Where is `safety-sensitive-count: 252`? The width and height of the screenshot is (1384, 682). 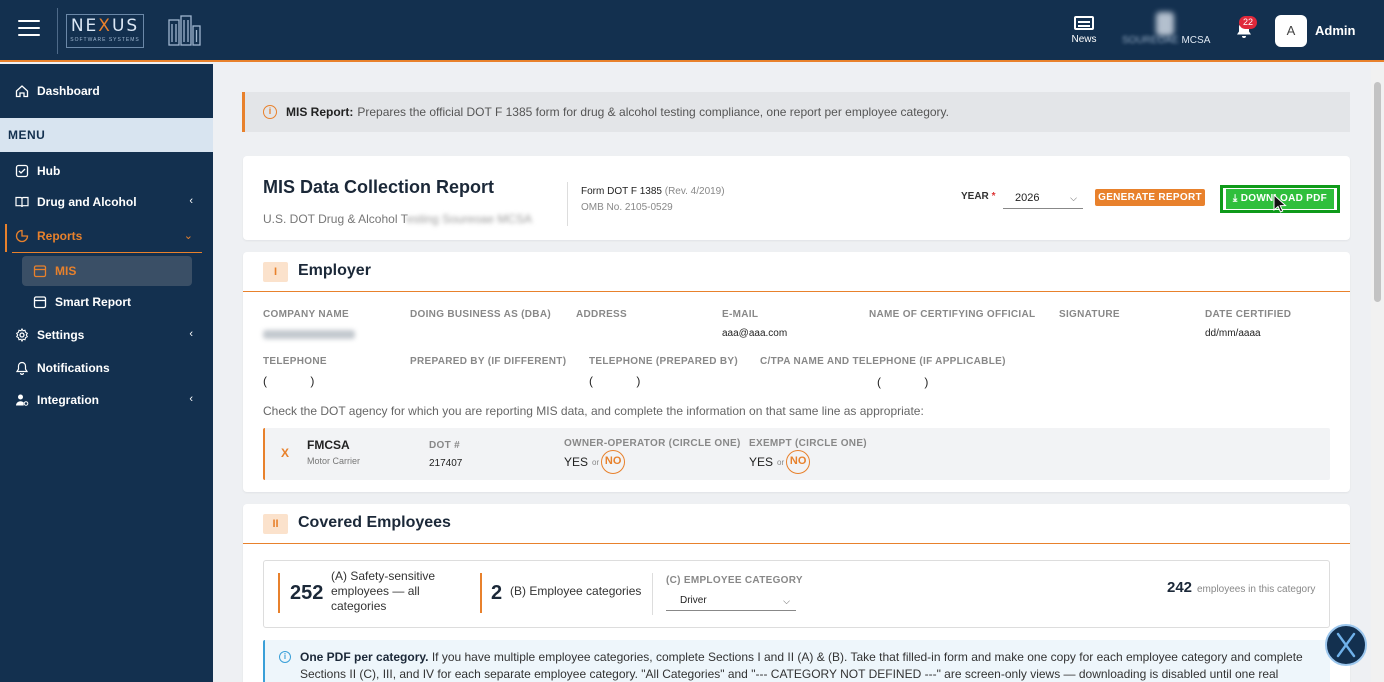
safety-sensitive-count: 252 is located at coordinates (307, 593).